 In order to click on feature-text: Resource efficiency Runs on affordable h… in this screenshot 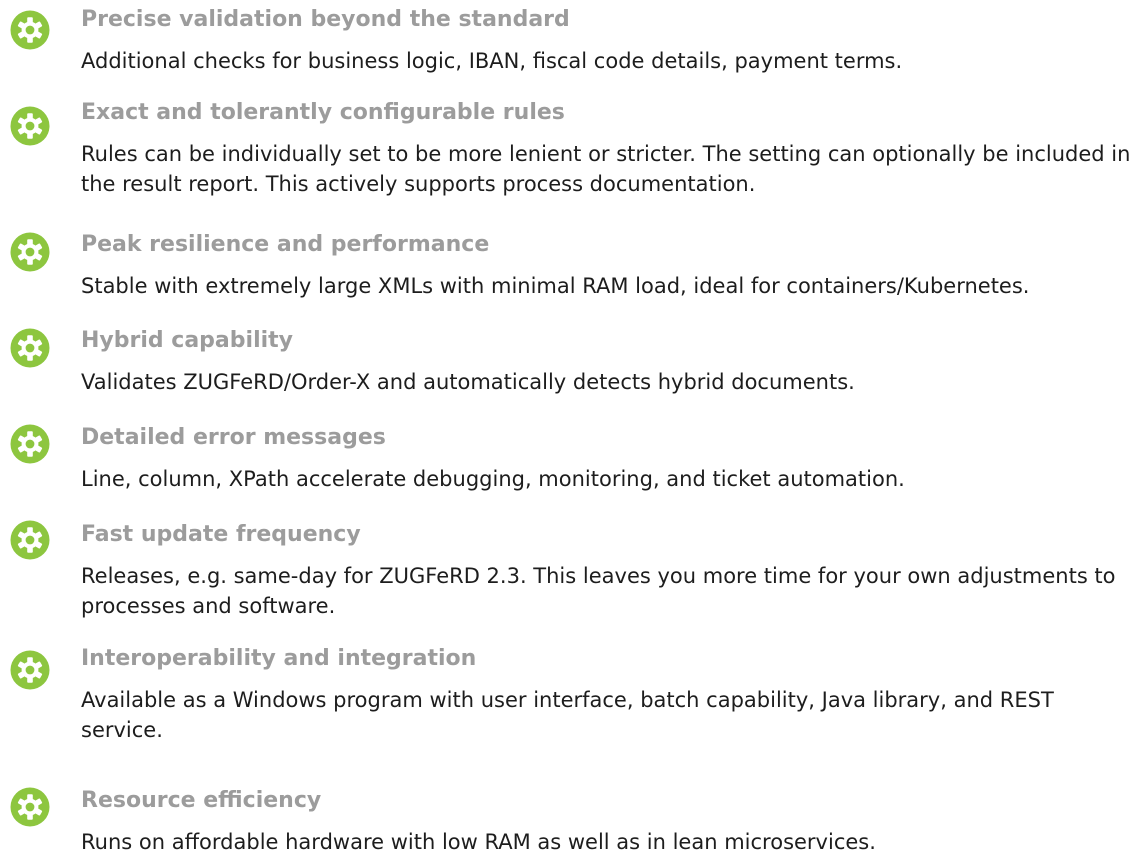, I will do `click(611, 822)`.